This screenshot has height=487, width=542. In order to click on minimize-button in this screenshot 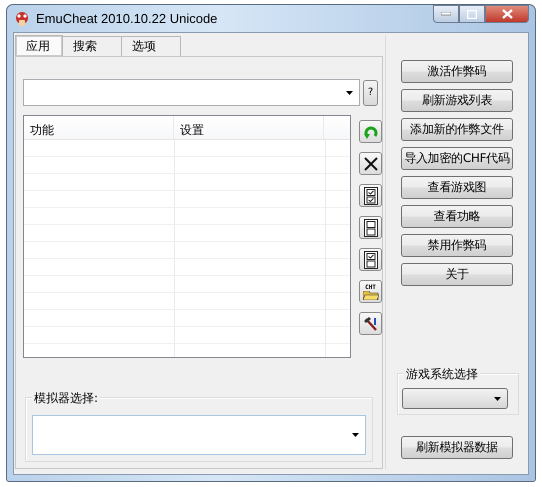, I will do `click(446, 14)`.